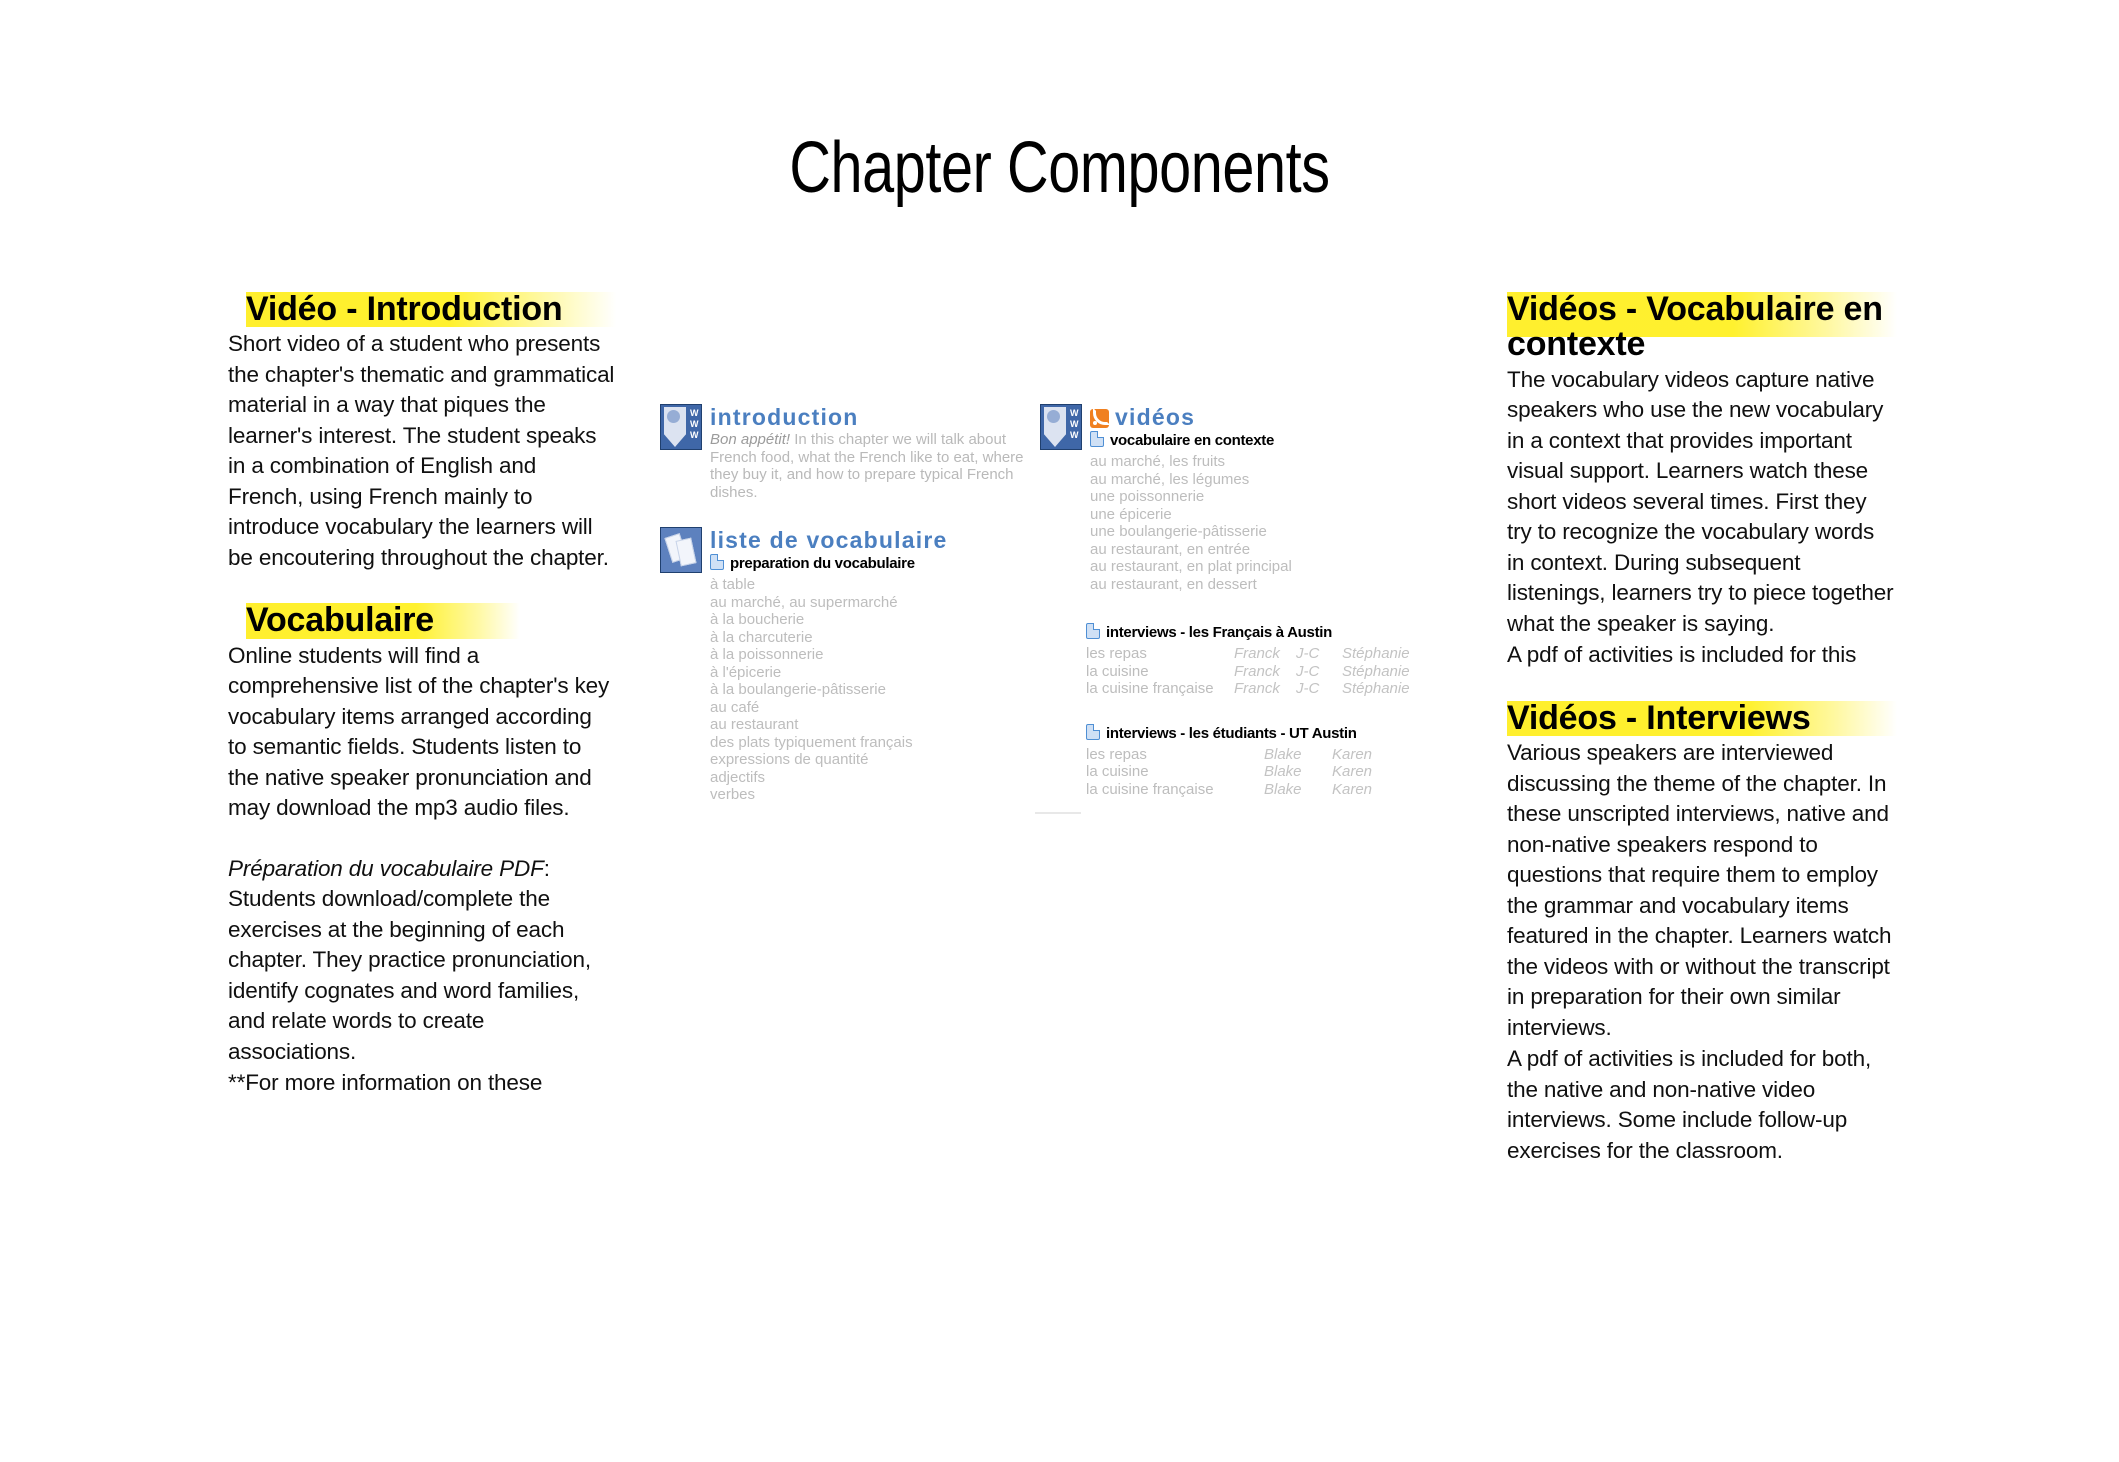 This screenshot has width=2119, height=1462. I want to click on vocabulaire-en-contexte-link: vocabulaire en contexte, so click(1250, 441).